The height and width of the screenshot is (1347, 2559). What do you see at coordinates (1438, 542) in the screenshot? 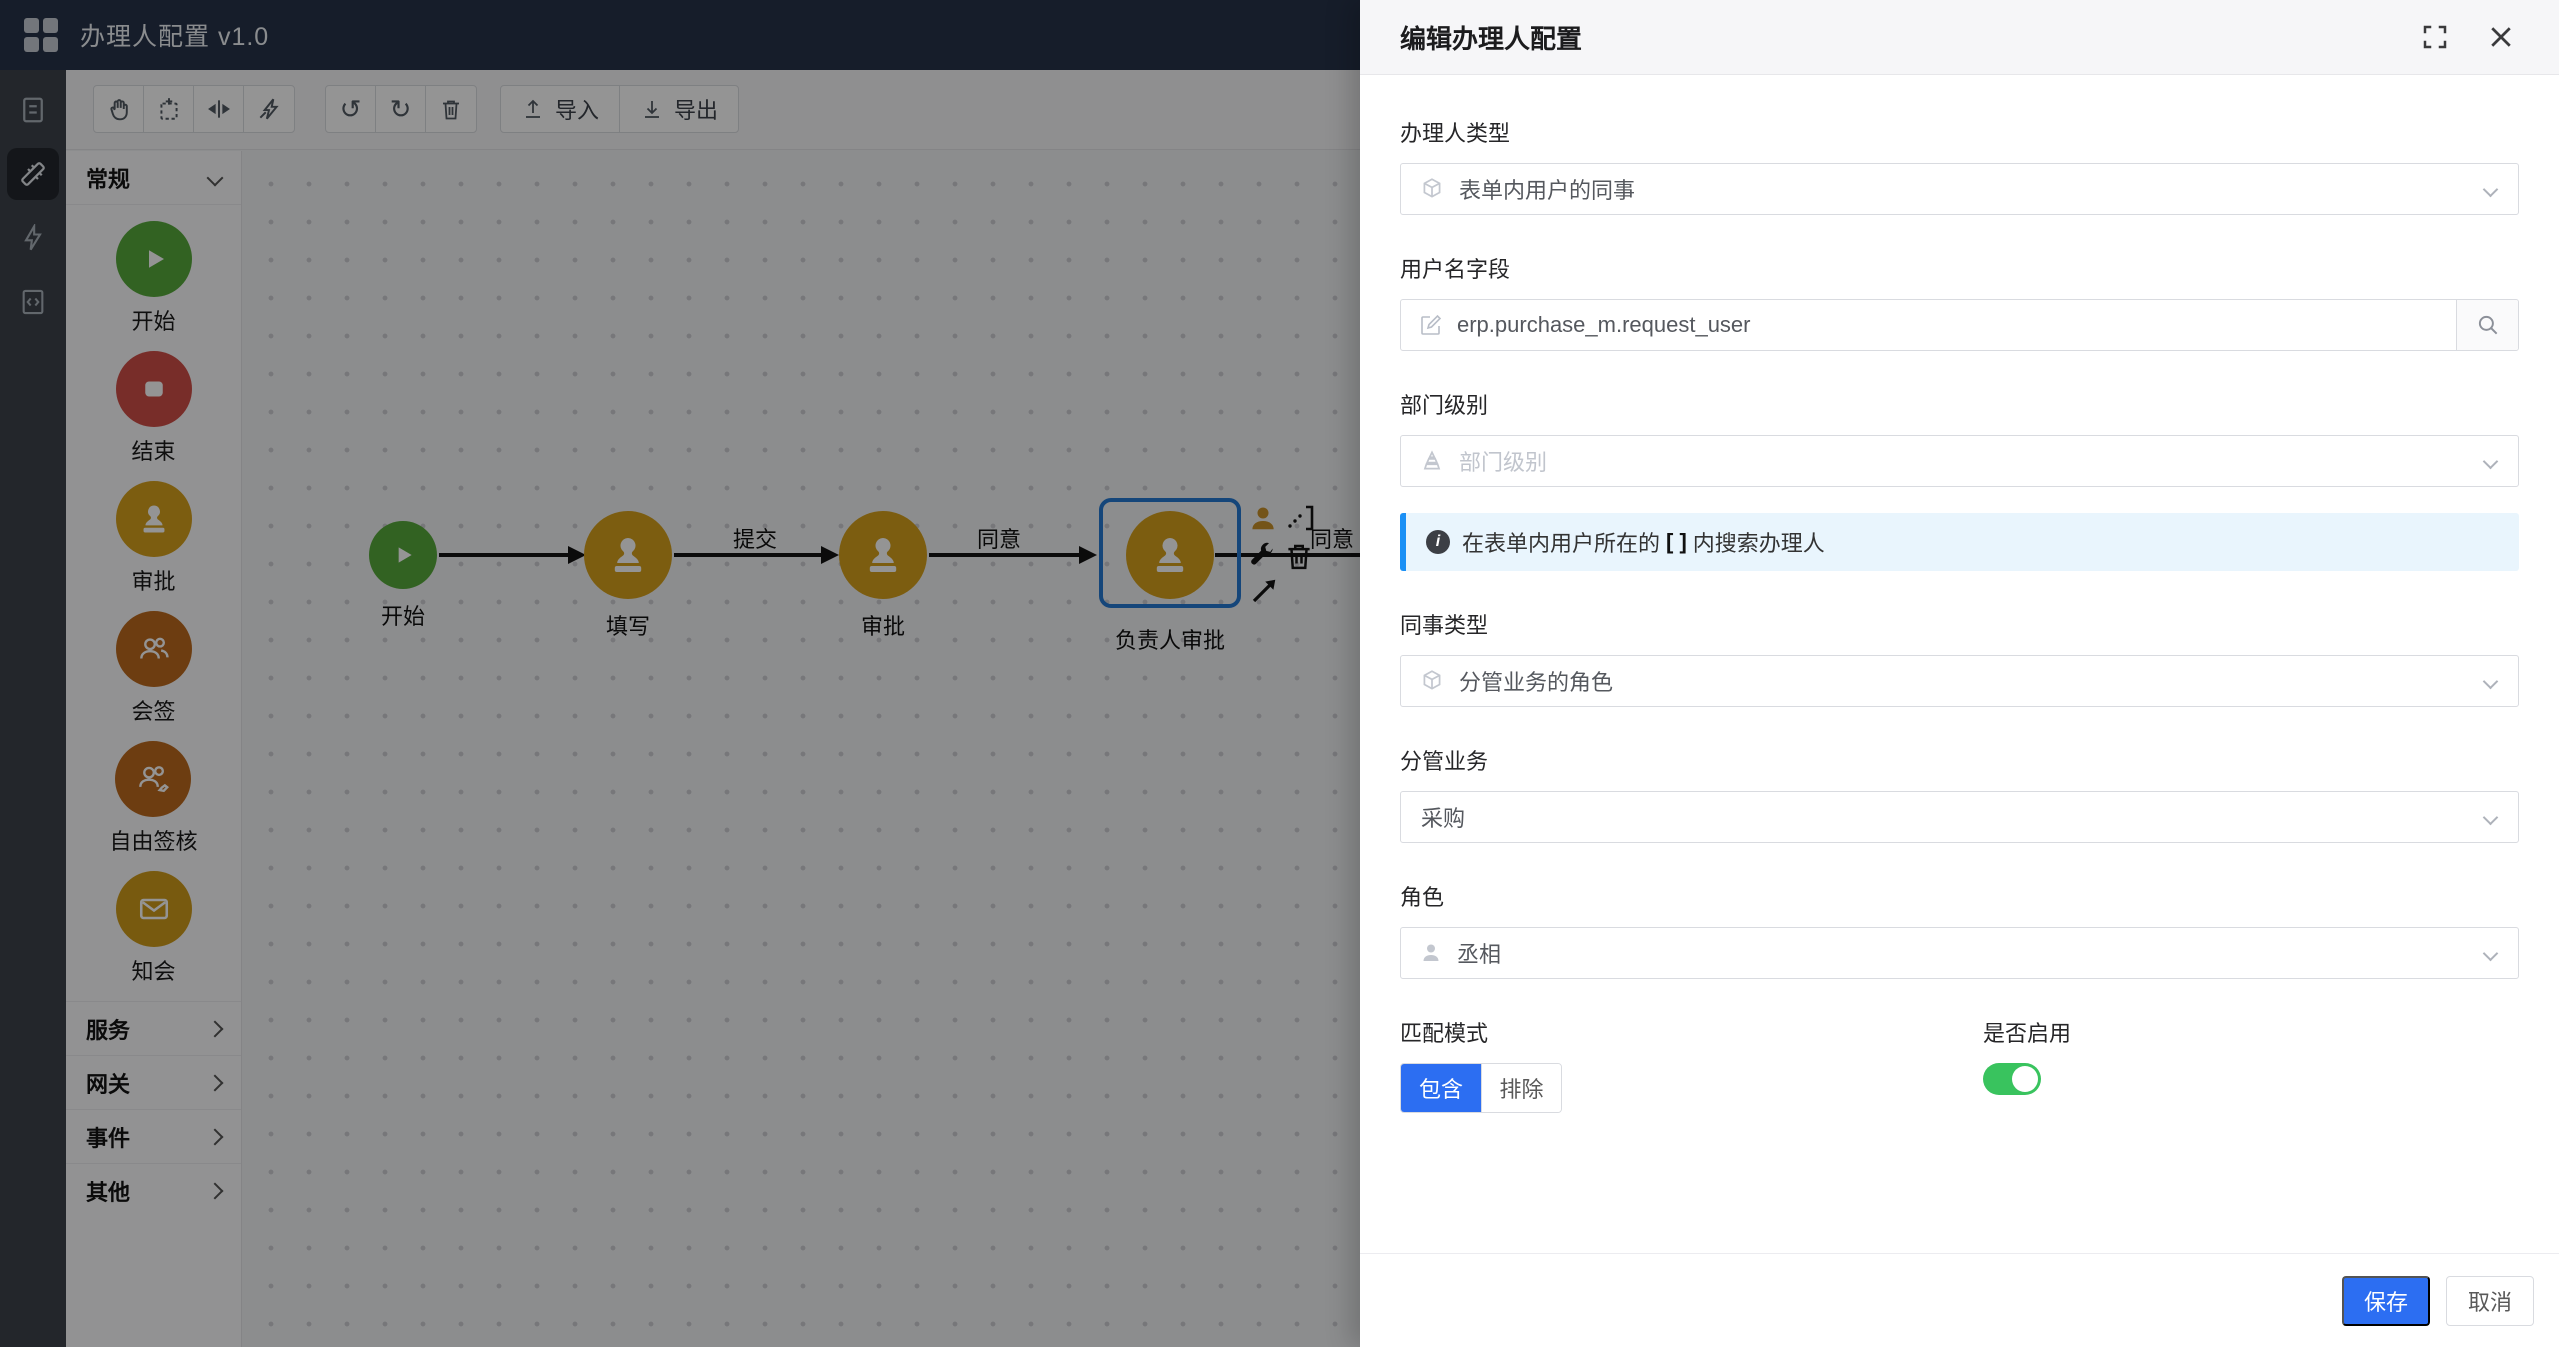
I see `info-icon: i` at bounding box center [1438, 542].